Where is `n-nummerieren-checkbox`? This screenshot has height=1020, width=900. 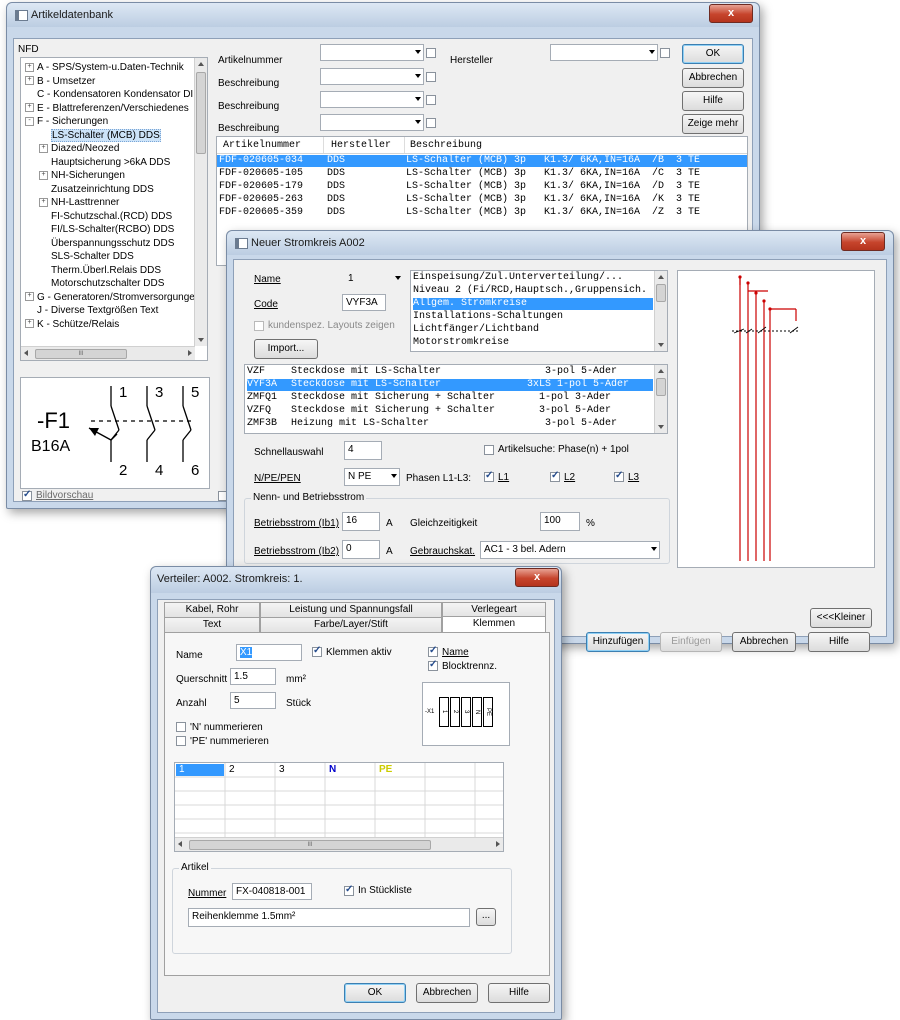
n-nummerieren-checkbox is located at coordinates (181, 727).